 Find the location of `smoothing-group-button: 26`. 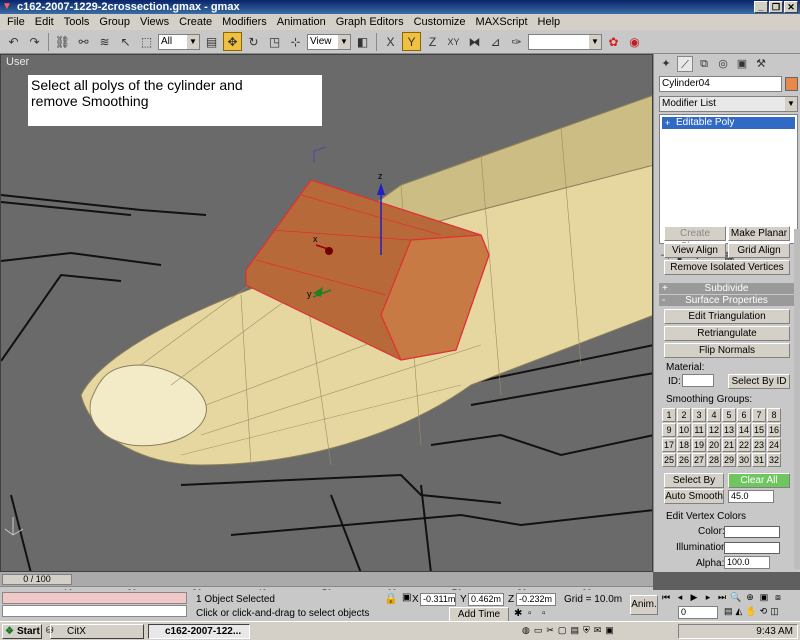

smoothing-group-button: 26 is located at coordinates (684, 460).